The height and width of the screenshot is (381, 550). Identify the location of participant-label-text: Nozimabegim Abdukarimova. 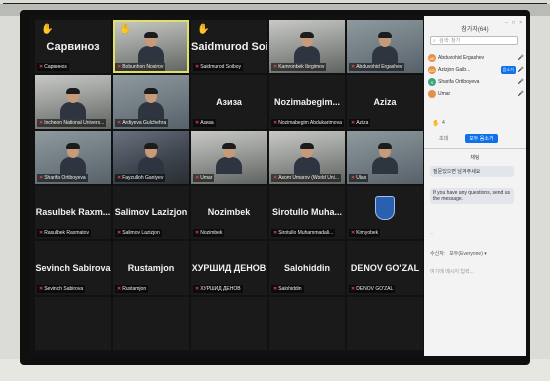
(310, 122).